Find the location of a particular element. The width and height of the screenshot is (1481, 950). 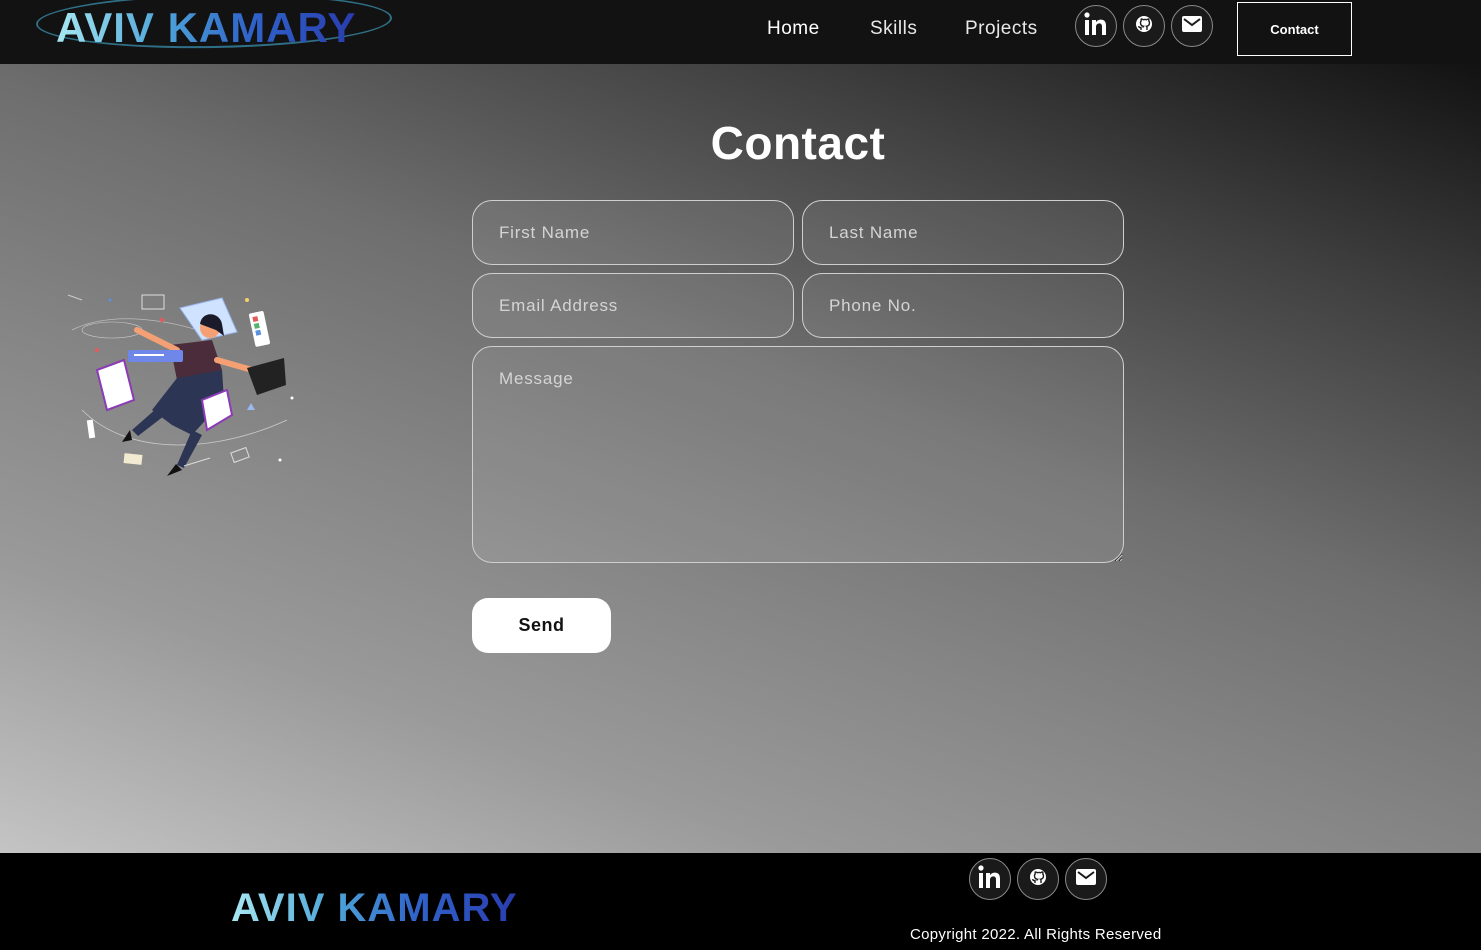

footer-linkedin-button is located at coordinates (990, 879).